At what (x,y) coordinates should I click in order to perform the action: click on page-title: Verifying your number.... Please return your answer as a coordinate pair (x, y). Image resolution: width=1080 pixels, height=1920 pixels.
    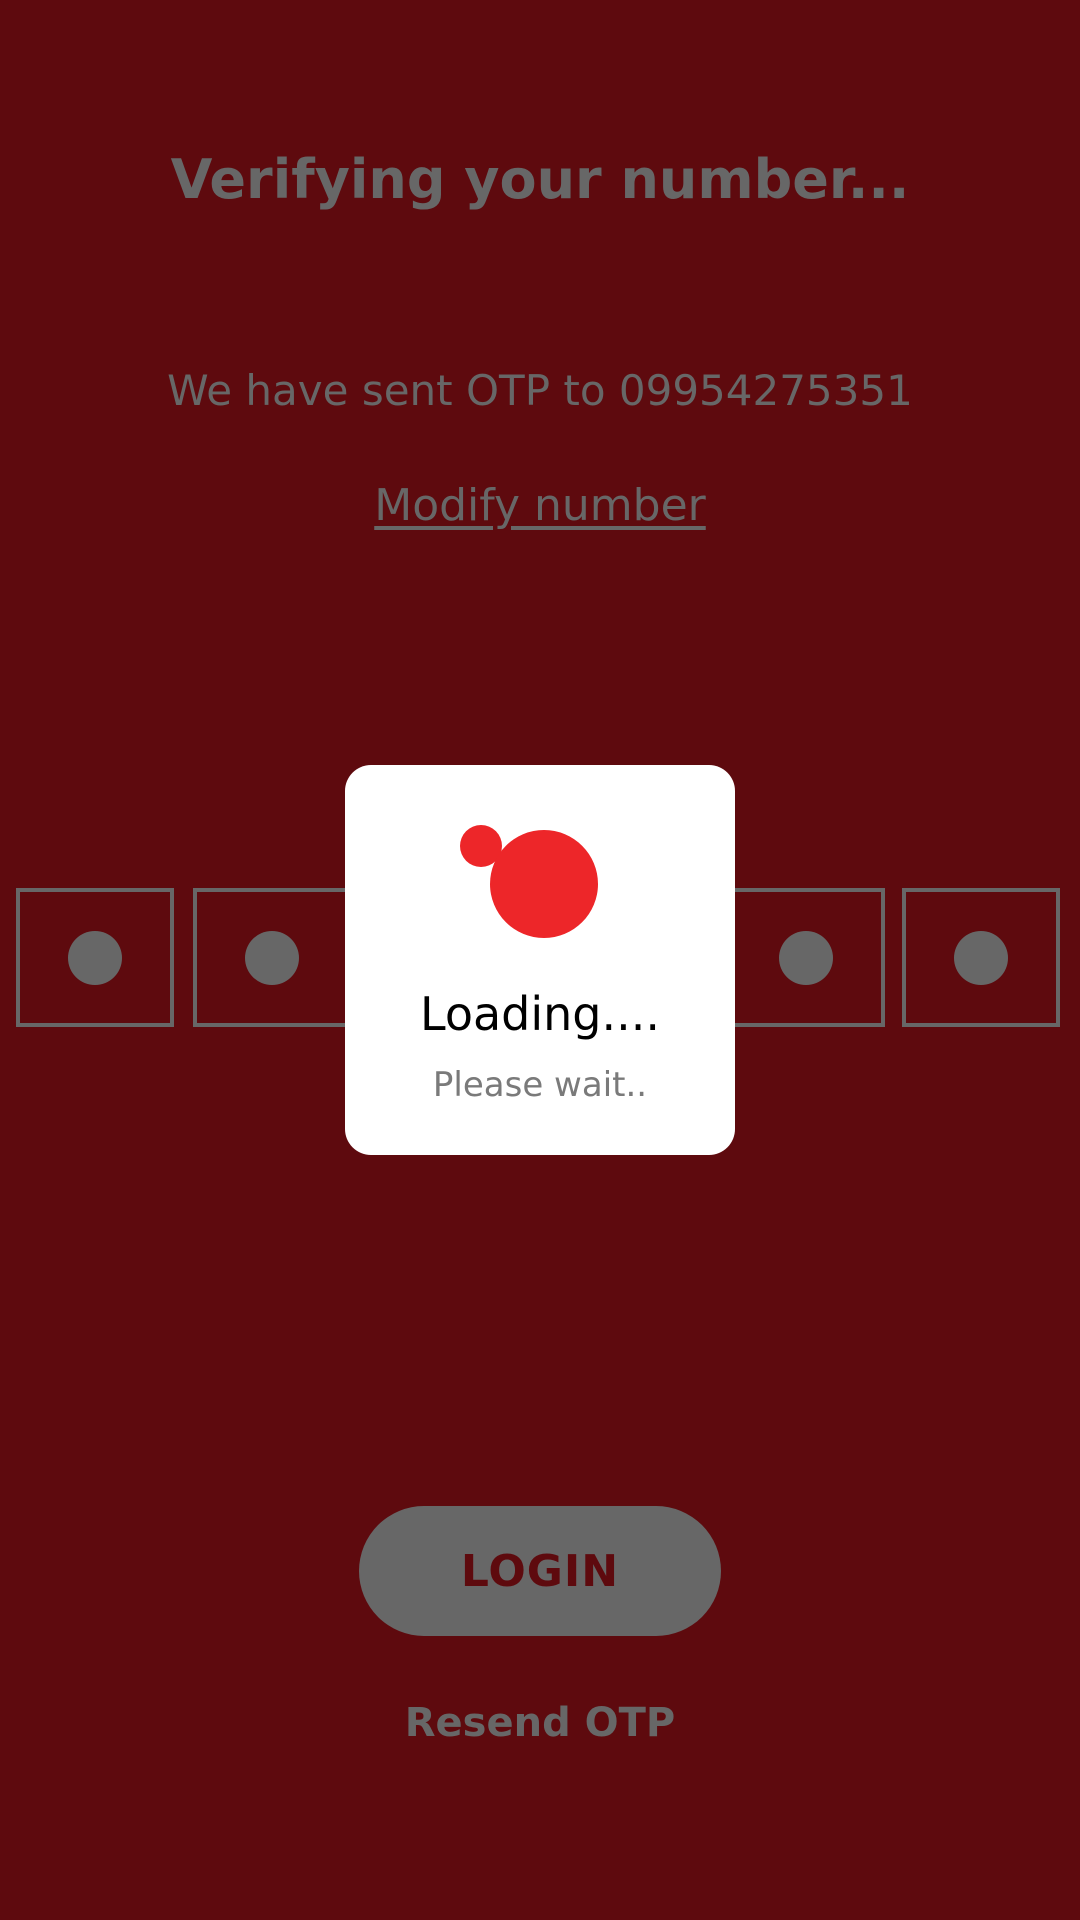
    Looking at the image, I should click on (540, 179).